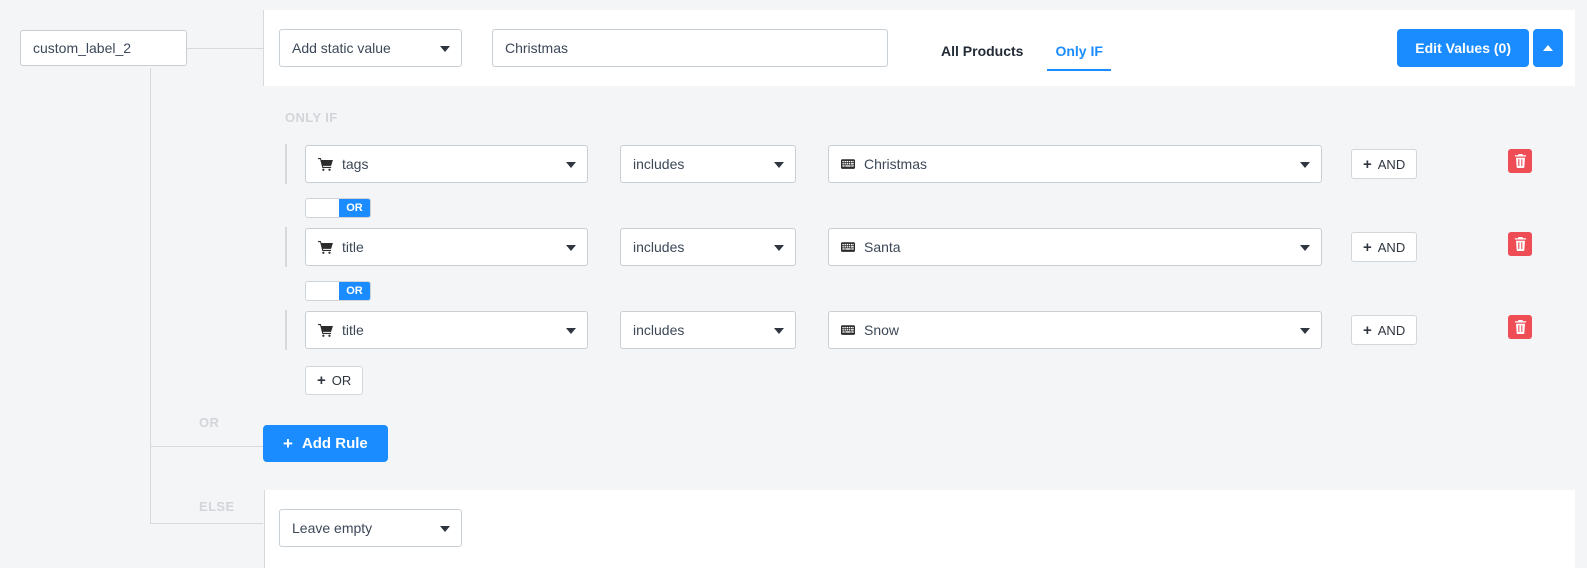 The width and height of the screenshot is (1587, 568). What do you see at coordinates (982, 51) in the screenshot?
I see `tab-all-products-label: All Products` at bounding box center [982, 51].